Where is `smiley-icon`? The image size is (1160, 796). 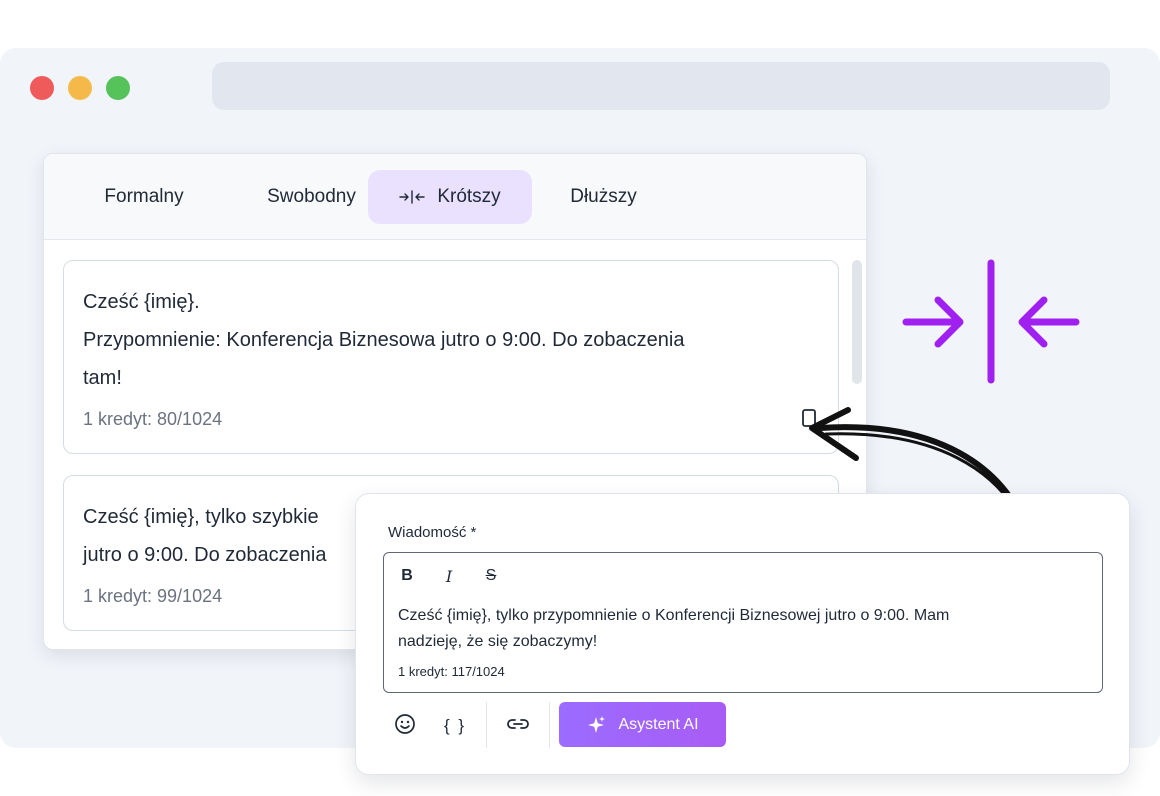 smiley-icon is located at coordinates (405, 726).